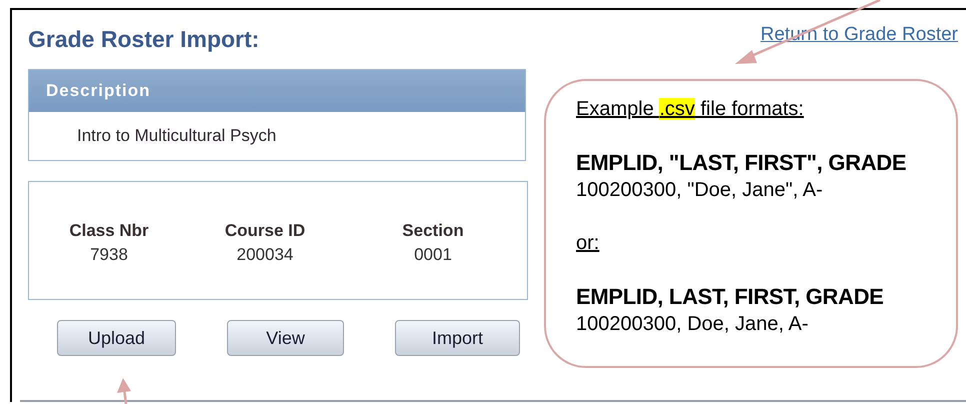 Image resolution: width=966 pixels, height=404 pixels. I want to click on panel-header: Description, so click(277, 91).